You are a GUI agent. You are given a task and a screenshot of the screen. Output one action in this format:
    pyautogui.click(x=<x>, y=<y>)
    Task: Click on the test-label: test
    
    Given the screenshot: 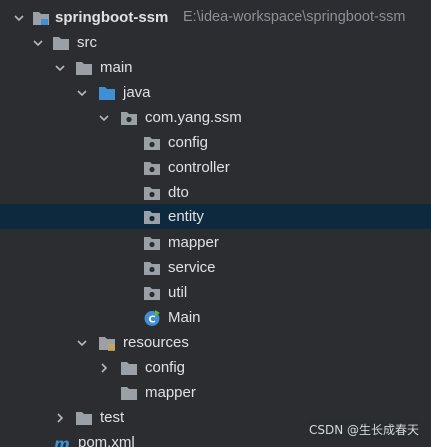 What is the action you would take?
    pyautogui.click(x=112, y=417)
    